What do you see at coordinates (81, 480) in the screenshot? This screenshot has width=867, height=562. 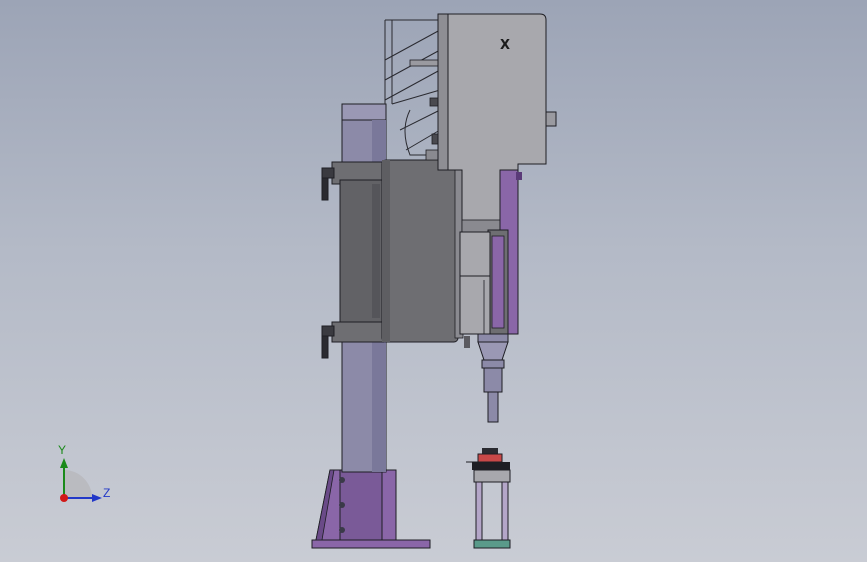 I see `coordinate-triad` at bounding box center [81, 480].